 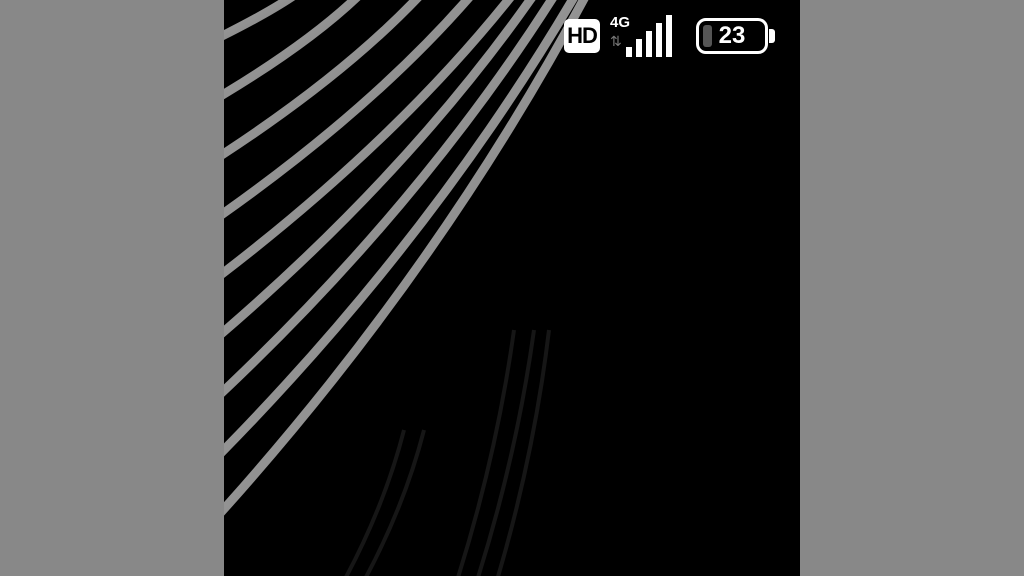 I want to click on hd-voice-badge: HD, so click(x=582, y=36).